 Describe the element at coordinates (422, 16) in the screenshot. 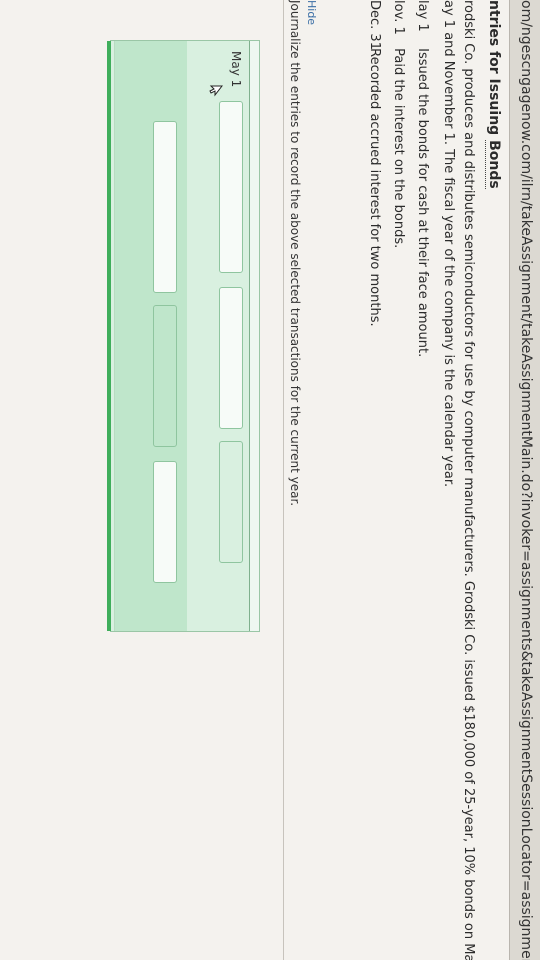

I see `transaction-date: lay 1` at that location.